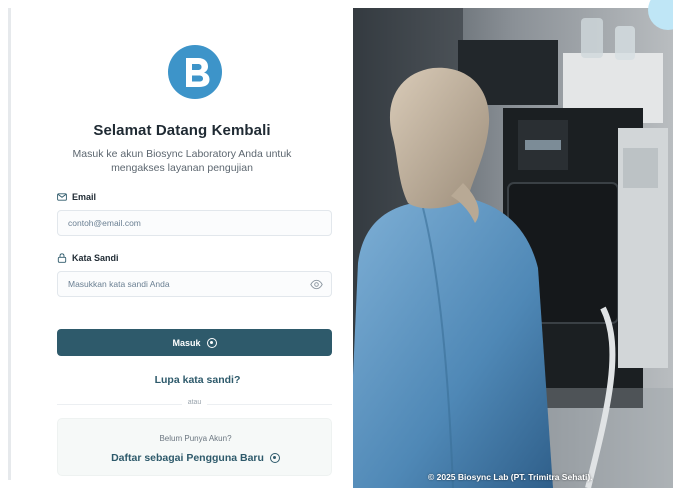 Image resolution: width=673 pixels, height=488 pixels. Describe the element at coordinates (194, 284) in the screenshot. I see `password-field: Masukkan kata sandi Anda` at that location.